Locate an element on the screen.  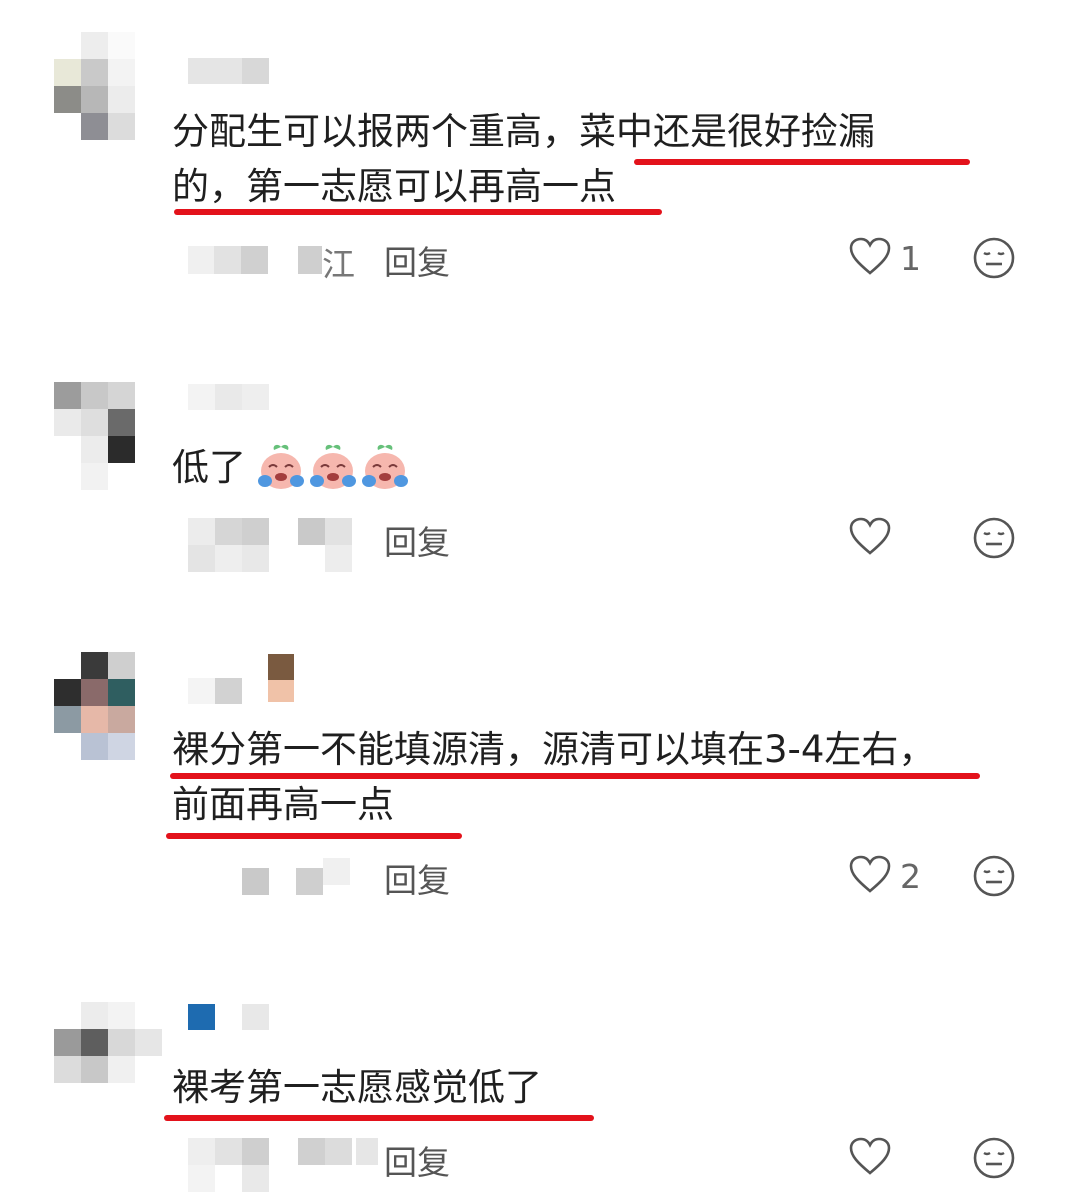
like-button: 2 is located at coordinates (884, 876).